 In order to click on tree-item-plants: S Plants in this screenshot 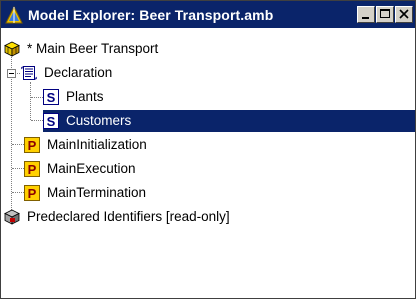, I will do `click(75, 97)`.